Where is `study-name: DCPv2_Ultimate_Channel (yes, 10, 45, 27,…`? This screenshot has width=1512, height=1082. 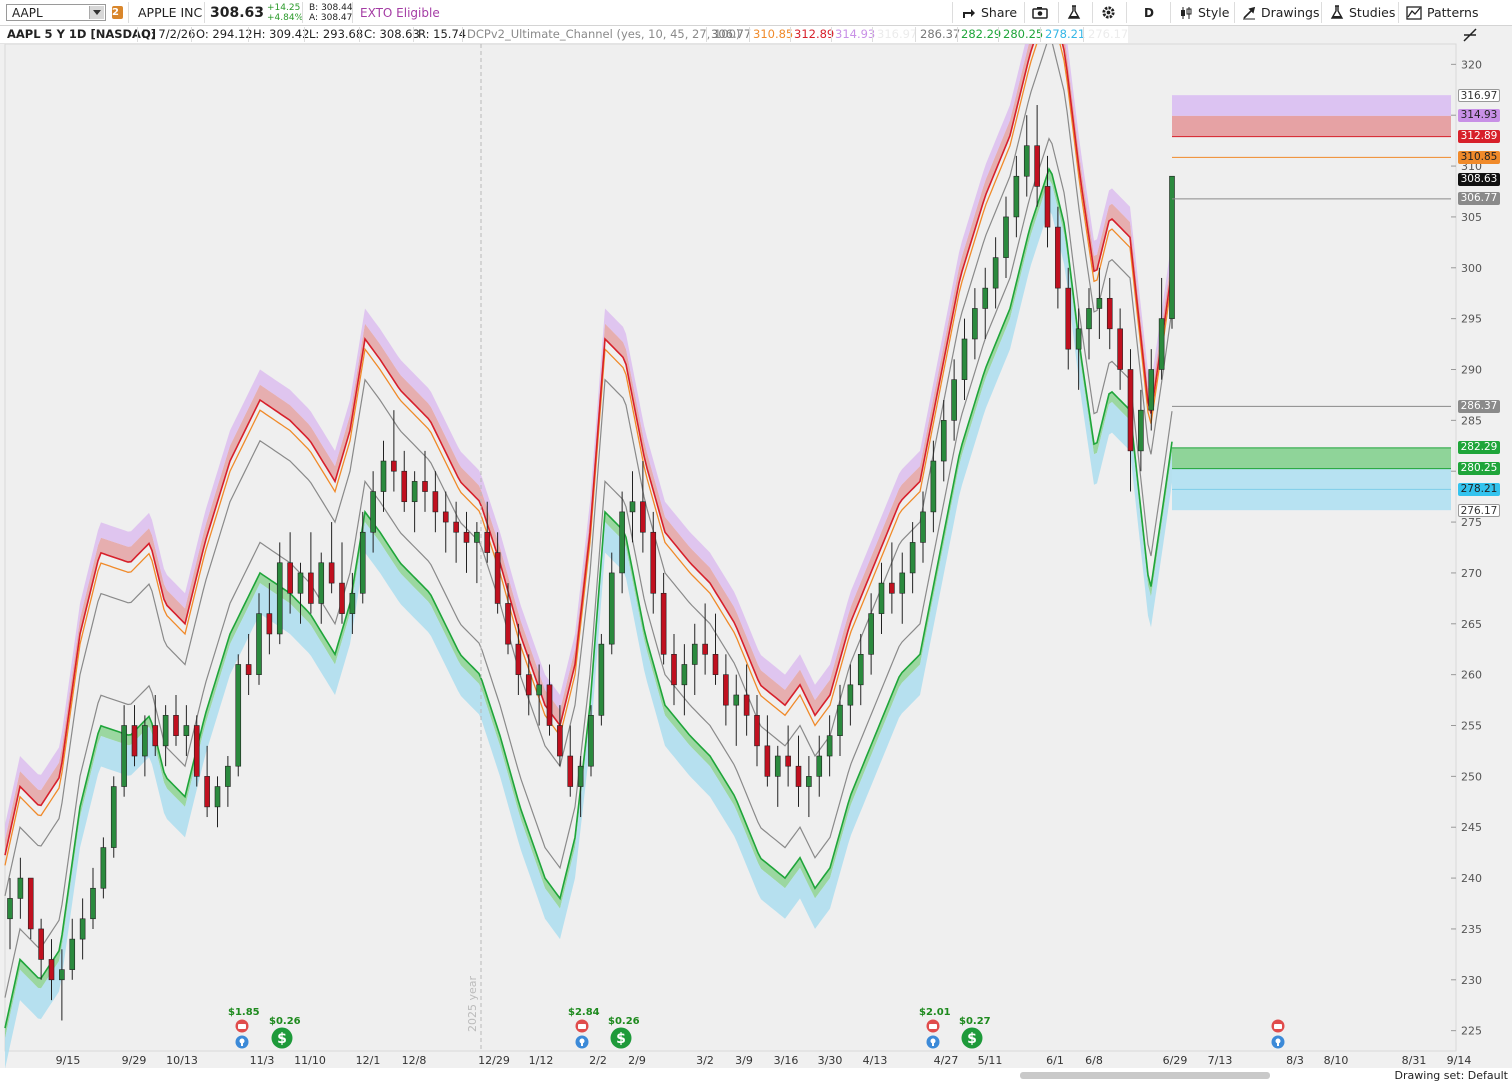 study-name: DCPv2_Ultimate_Channel (yes, 10, 45, 27,… is located at coordinates (603, 34).